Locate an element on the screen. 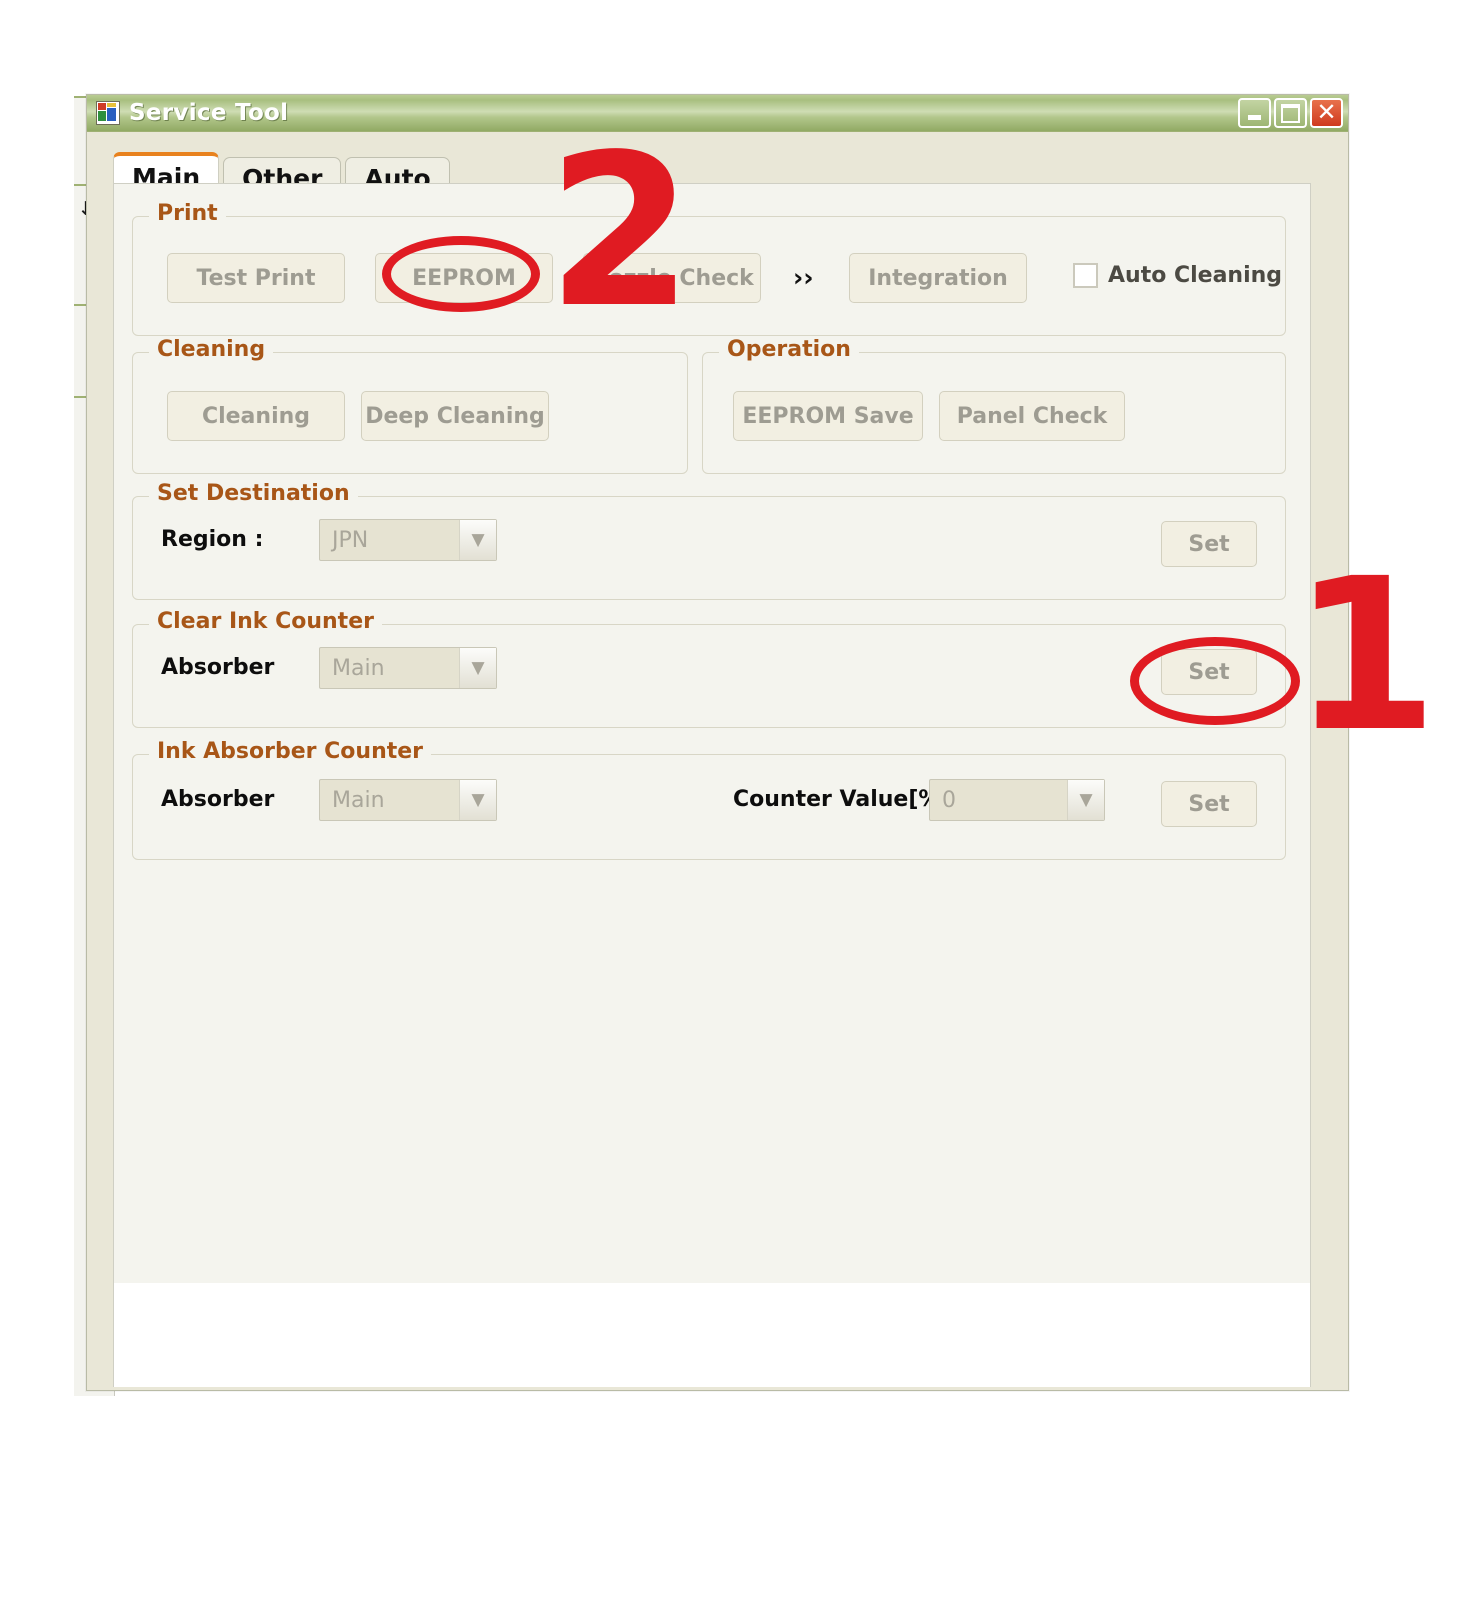 This screenshot has width=1457, height=1600. eeprom-save-button: EEPROM Save is located at coordinates (828, 416).